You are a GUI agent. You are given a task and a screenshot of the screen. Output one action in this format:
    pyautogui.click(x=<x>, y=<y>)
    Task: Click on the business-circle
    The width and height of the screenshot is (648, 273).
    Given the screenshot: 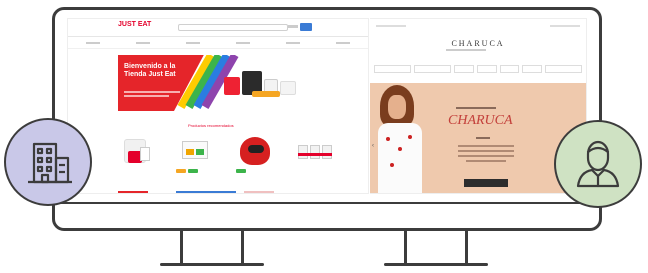 What is the action you would take?
    pyautogui.click(x=48, y=162)
    